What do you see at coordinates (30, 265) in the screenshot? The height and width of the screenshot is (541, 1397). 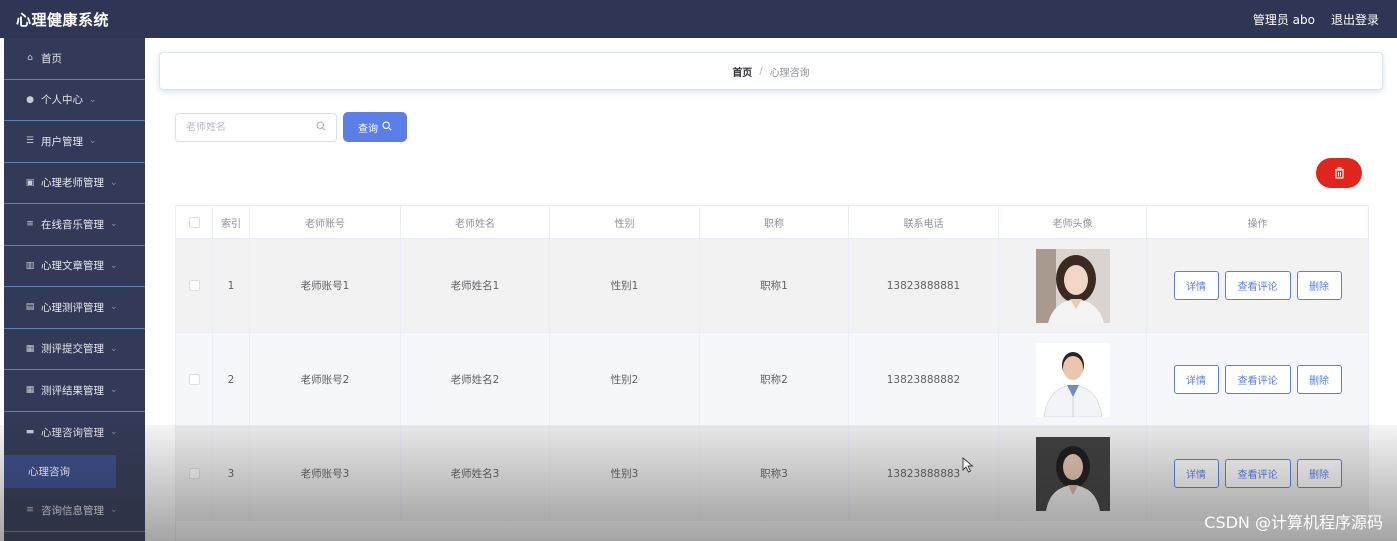 I see `chart-icon: ▥` at bounding box center [30, 265].